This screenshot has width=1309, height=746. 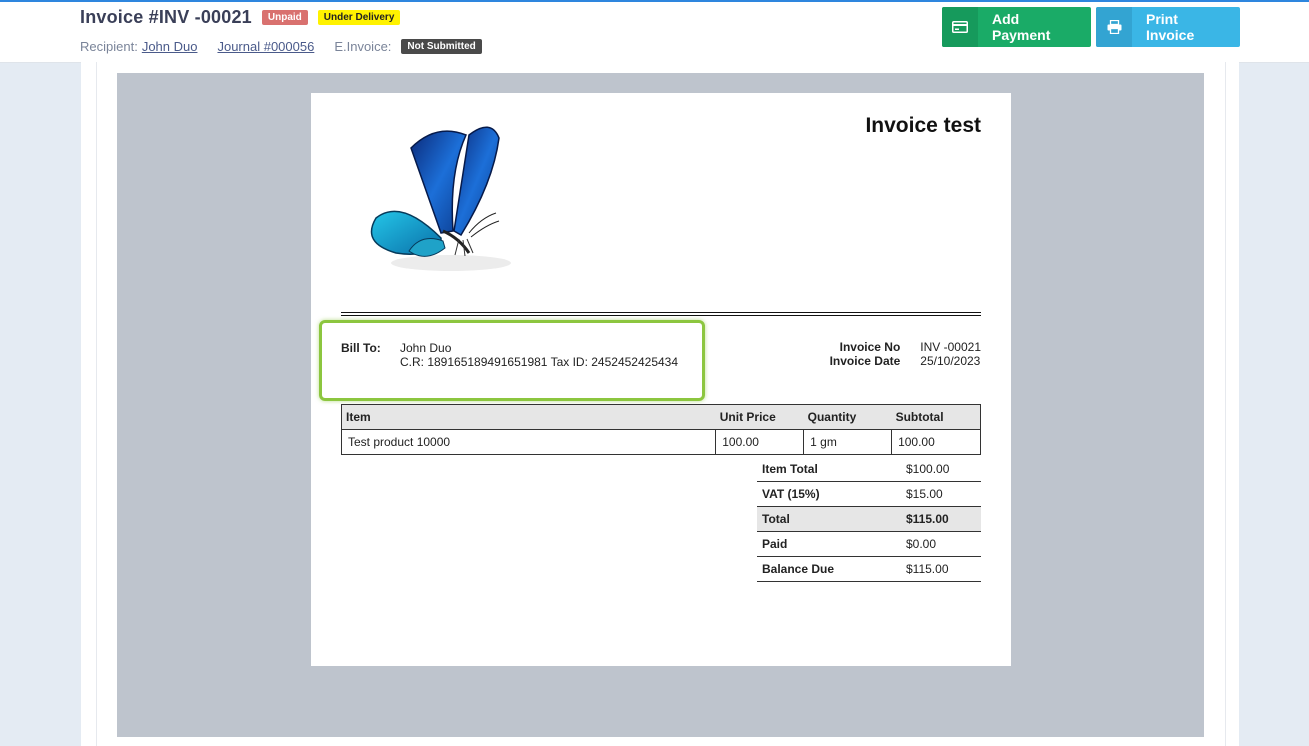 I want to click on total-label: Total, so click(x=829, y=519).